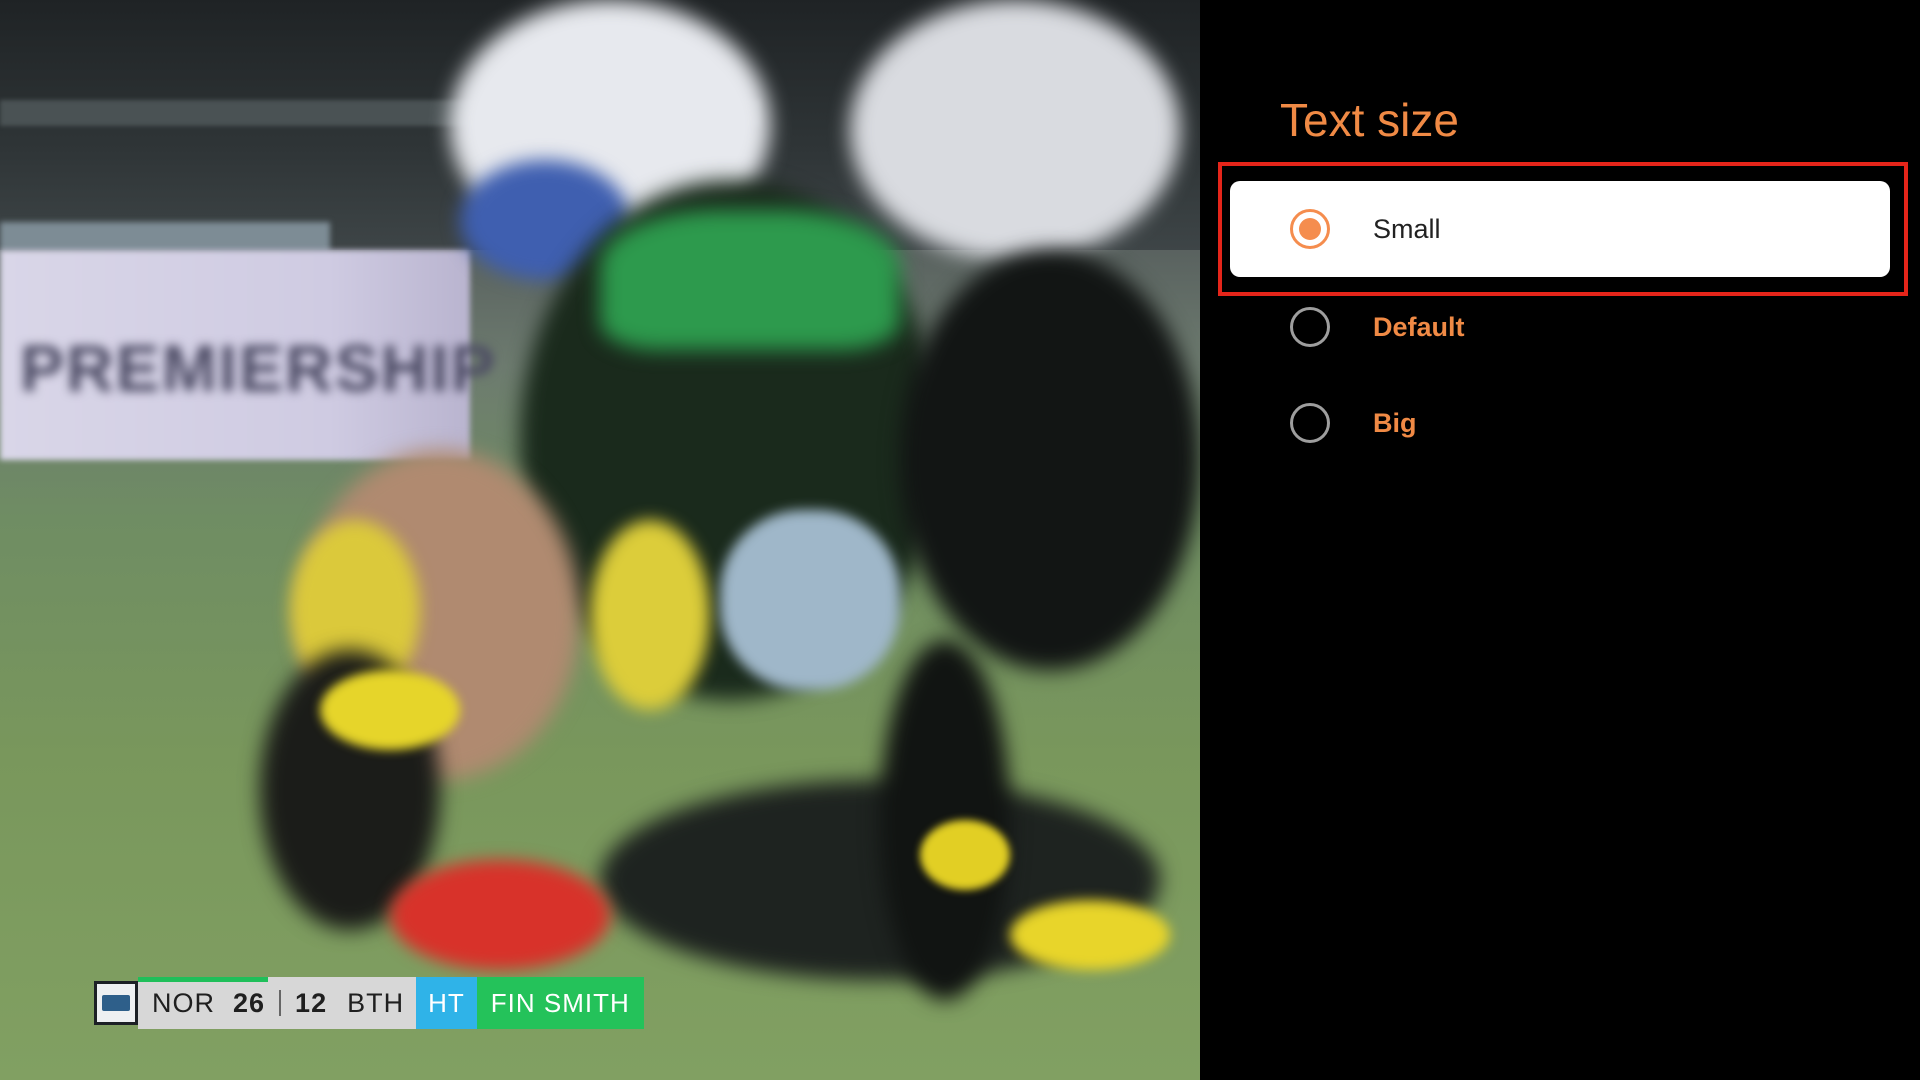 Image resolution: width=1920 pixels, height=1080 pixels. What do you see at coordinates (1560, 327) in the screenshot?
I see `option-default: Default` at bounding box center [1560, 327].